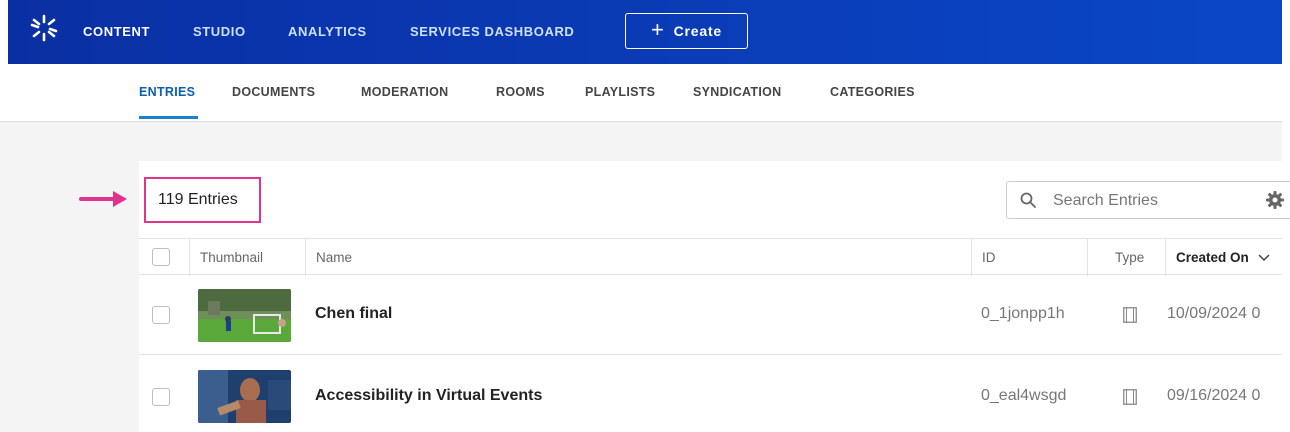 The height and width of the screenshot is (432, 1290). What do you see at coordinates (1028, 200) in the screenshot?
I see `search-icon` at bounding box center [1028, 200].